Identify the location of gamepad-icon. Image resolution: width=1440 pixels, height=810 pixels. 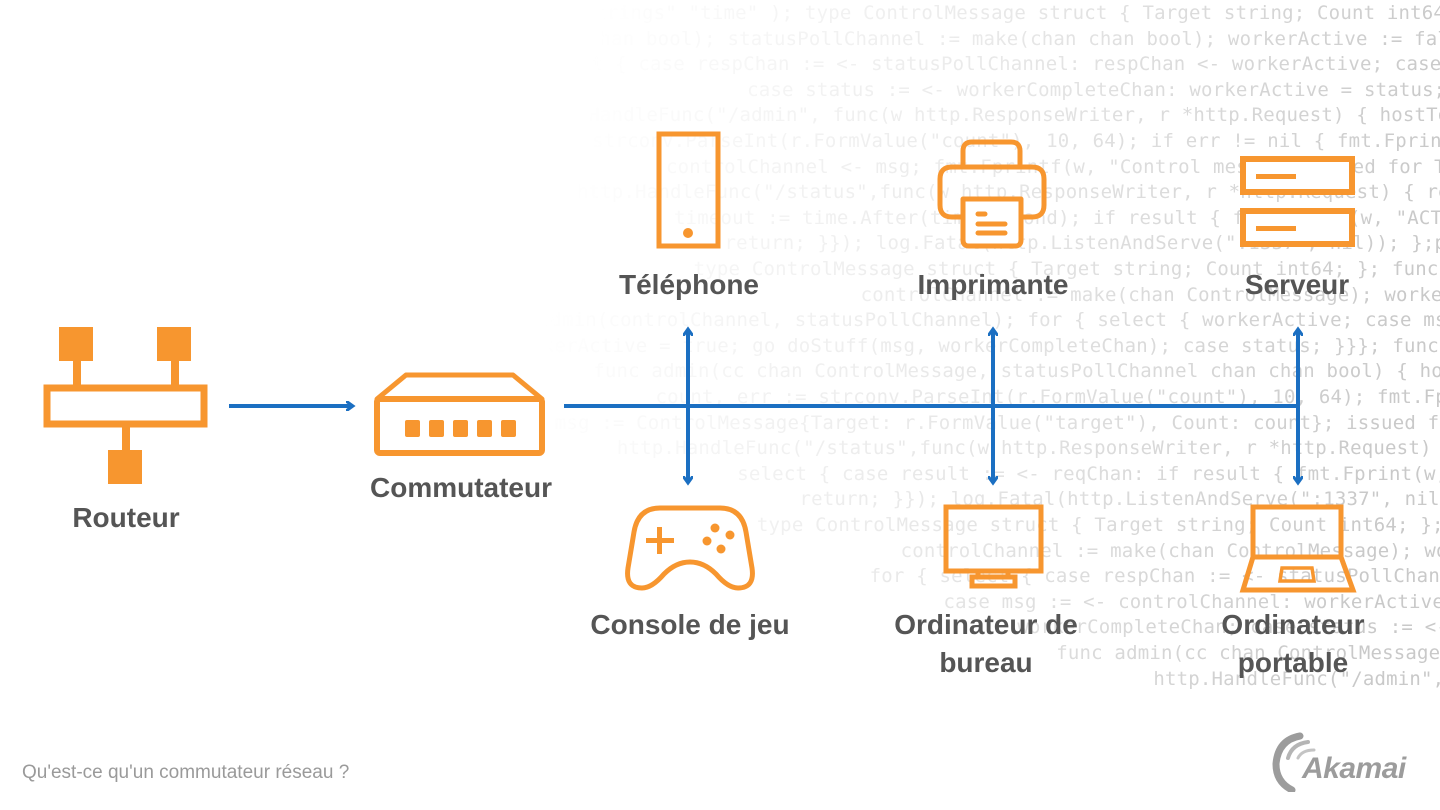
(690, 548).